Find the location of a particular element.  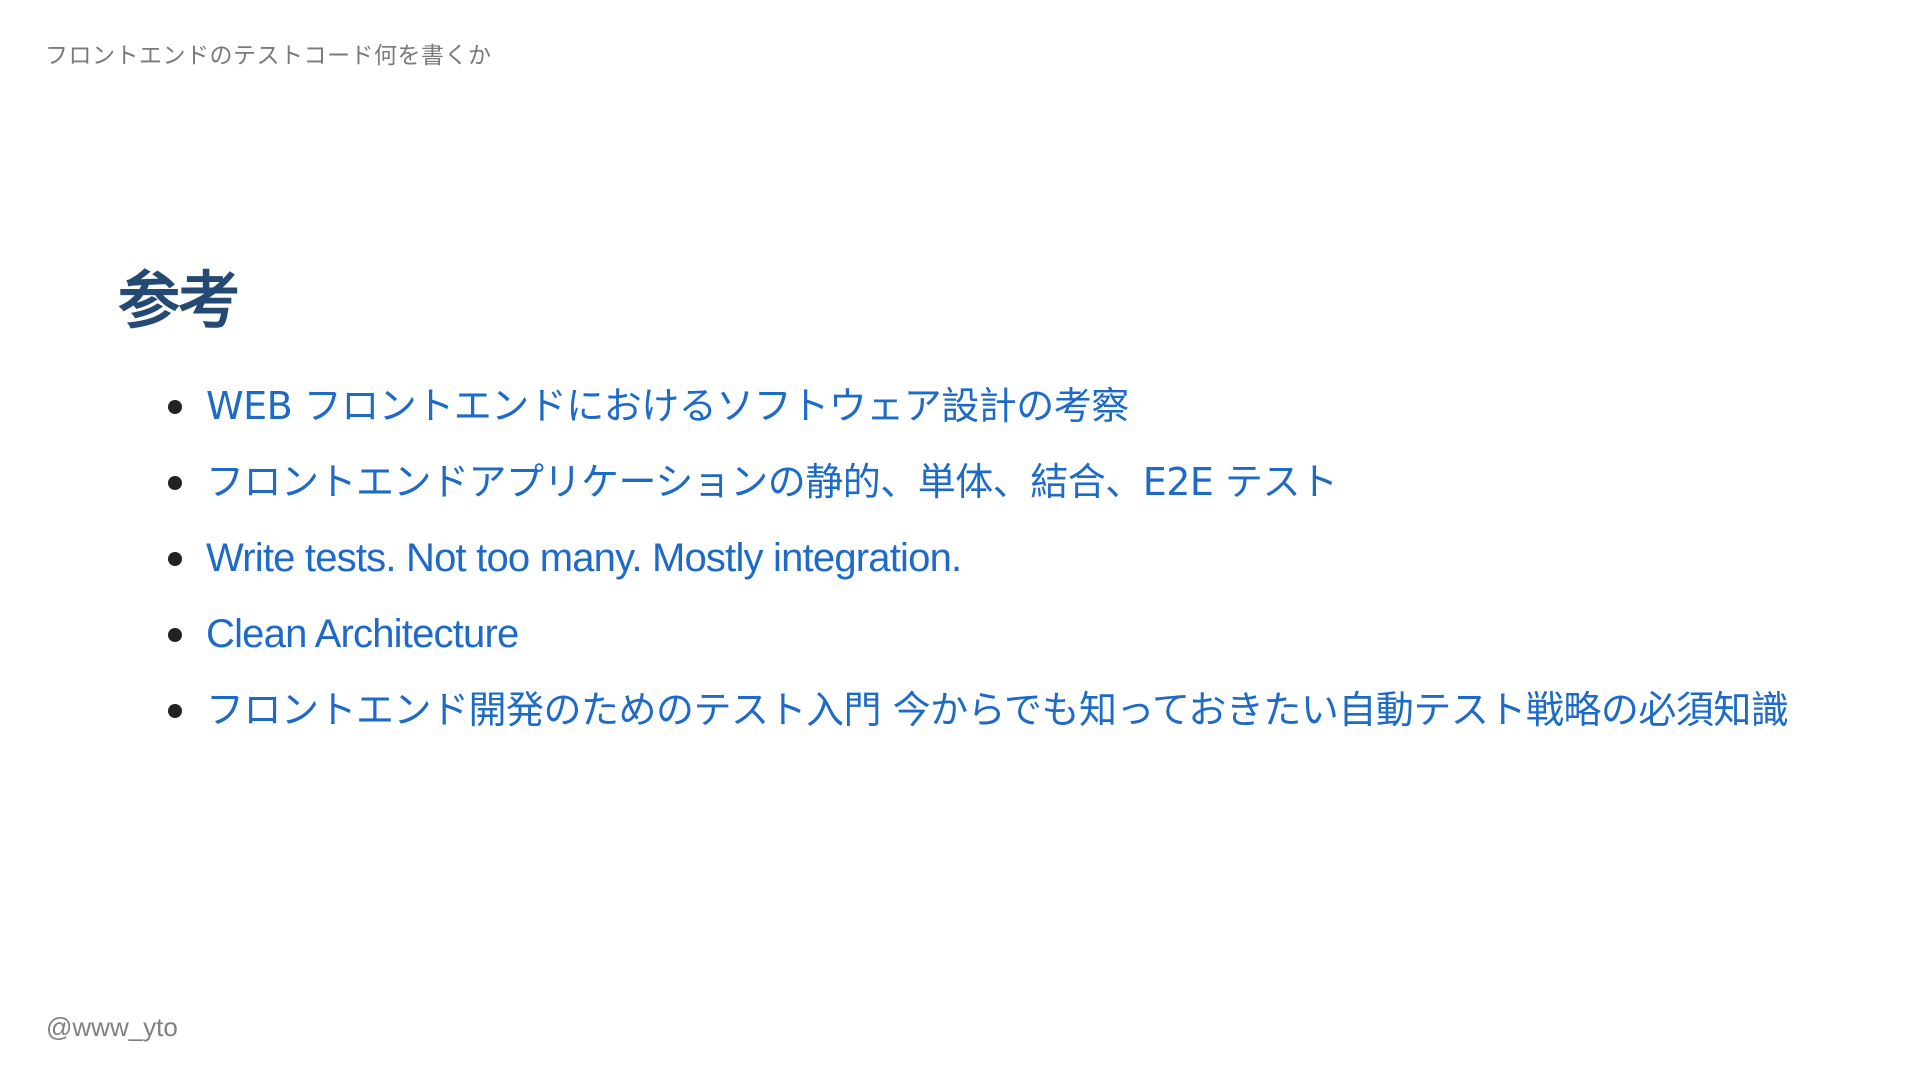

slide-header: フロントエンドのテストコード何を書くか is located at coordinates (268, 56).